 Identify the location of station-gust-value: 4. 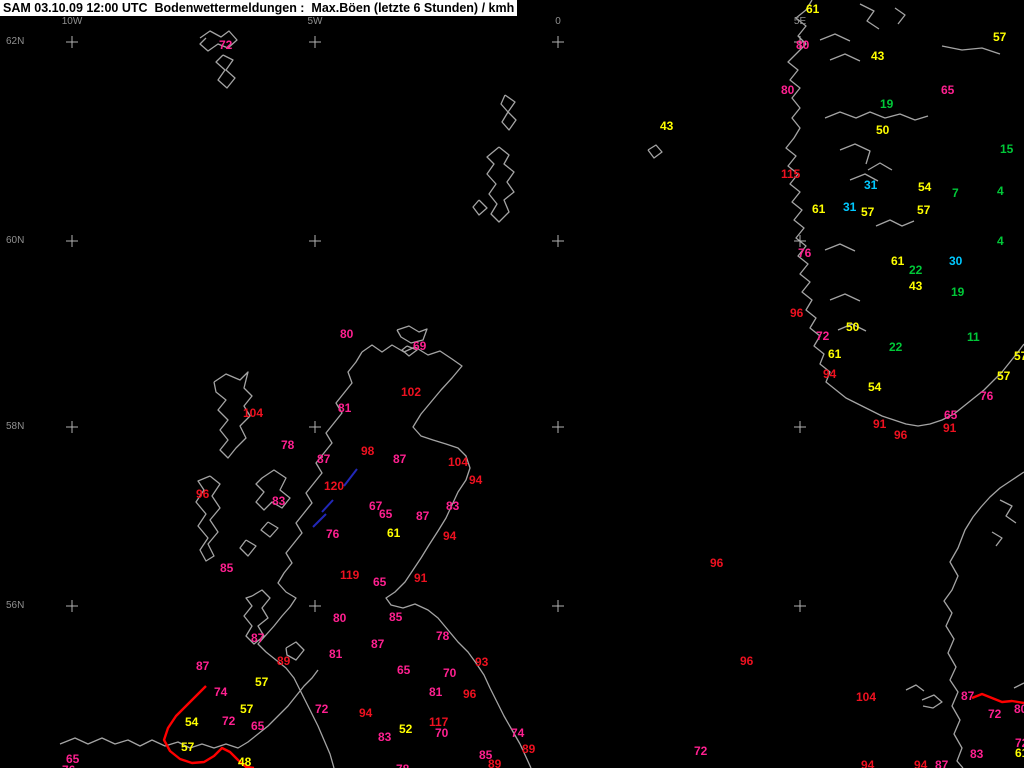
(1000, 191).